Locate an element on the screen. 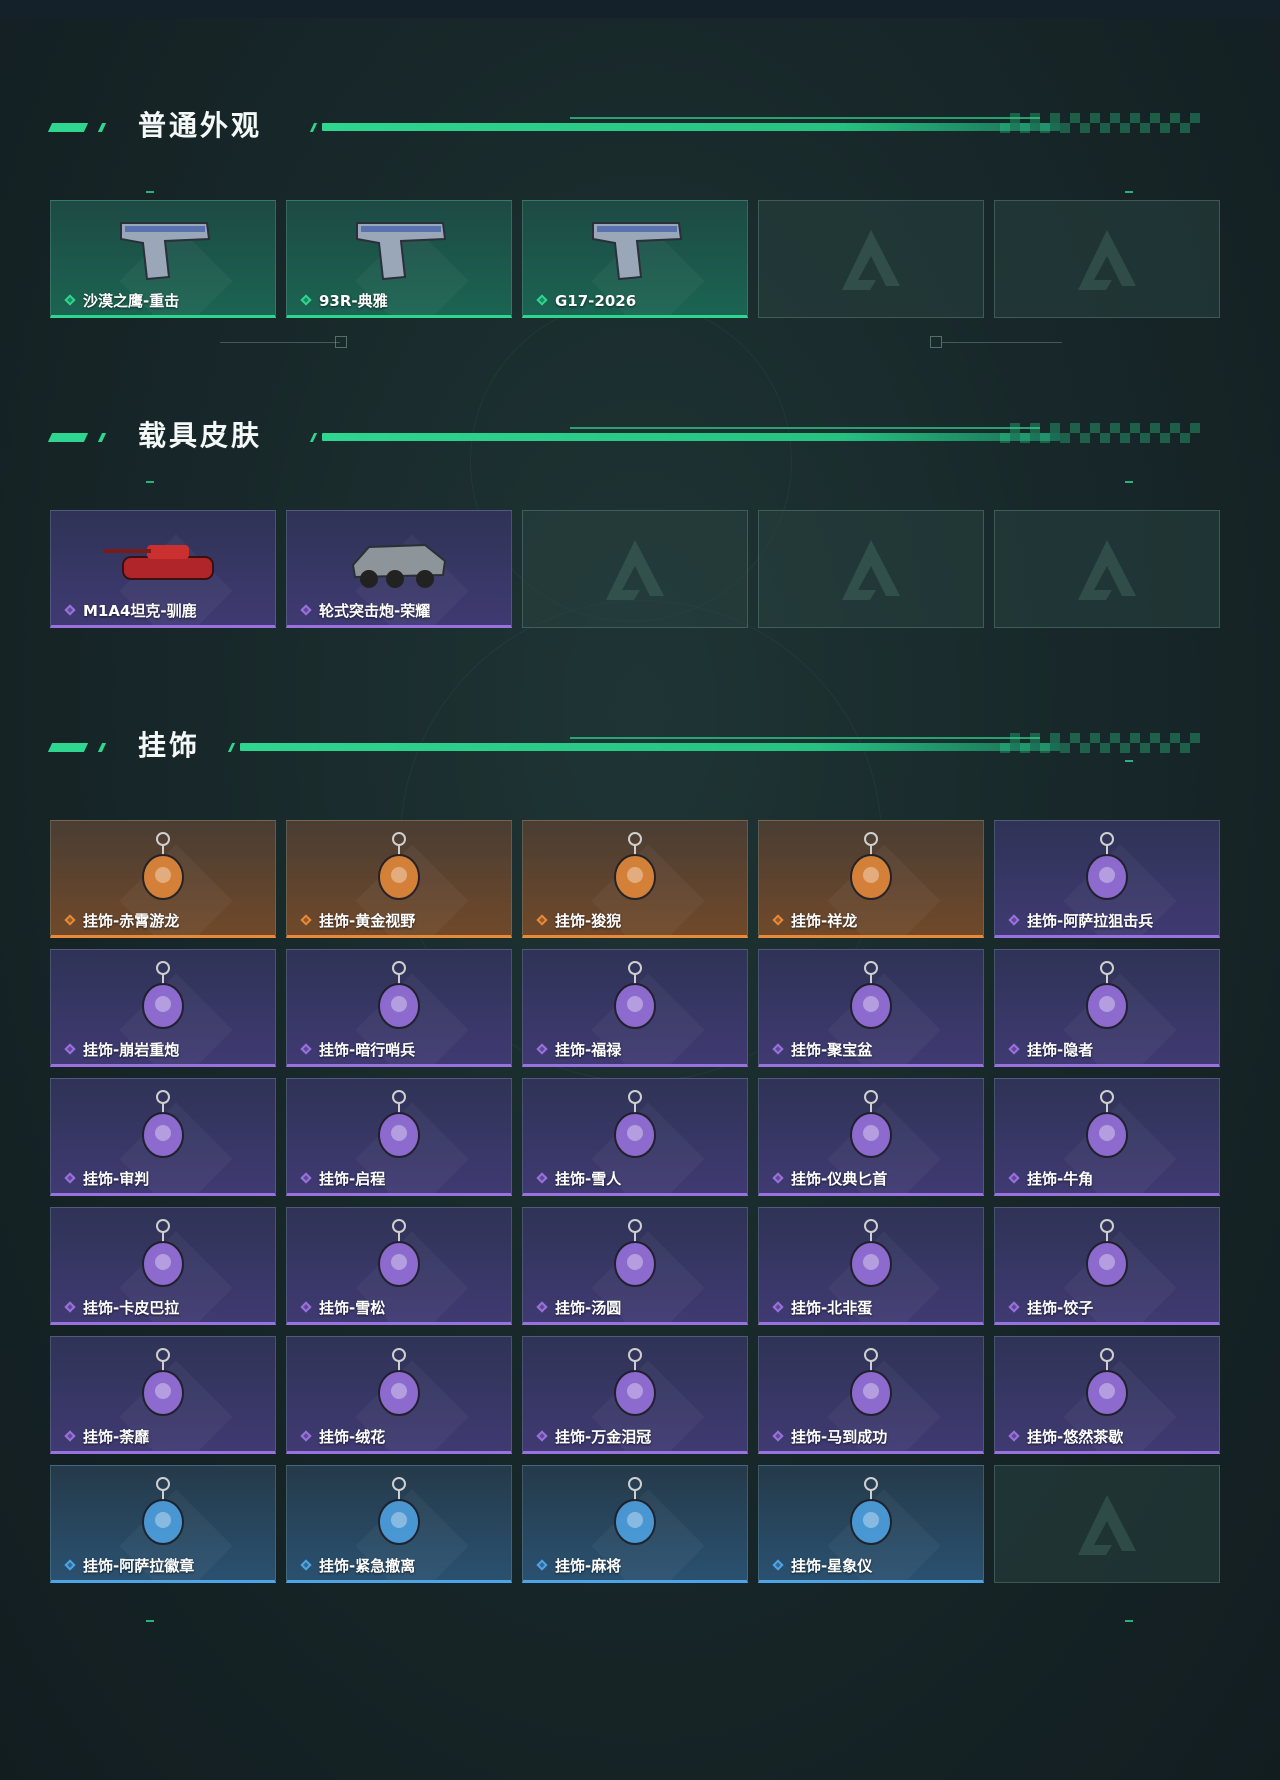  item-card: 挂饰-星象仪 is located at coordinates (871, 1524).